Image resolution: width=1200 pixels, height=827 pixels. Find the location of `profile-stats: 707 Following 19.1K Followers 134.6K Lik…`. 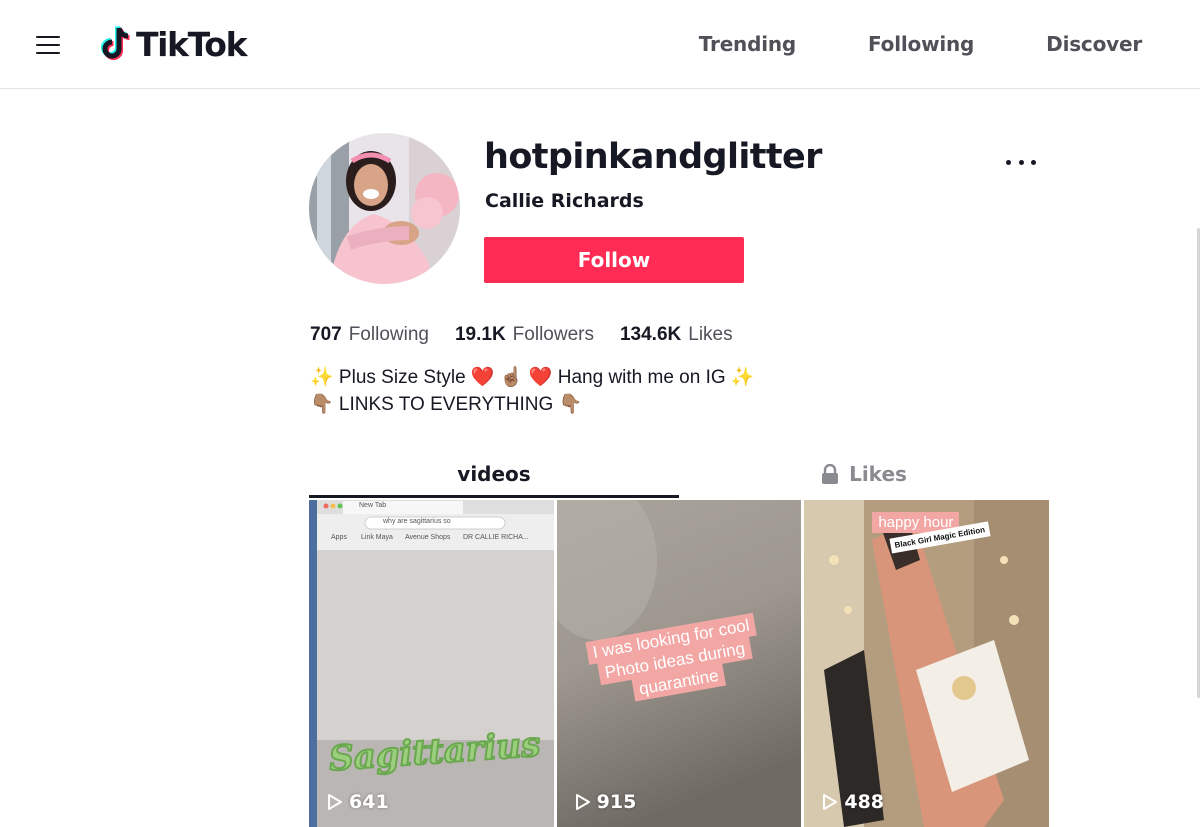

profile-stats: 707 Following 19.1K Followers 134.6K Lik… is located at coordinates (521, 335).